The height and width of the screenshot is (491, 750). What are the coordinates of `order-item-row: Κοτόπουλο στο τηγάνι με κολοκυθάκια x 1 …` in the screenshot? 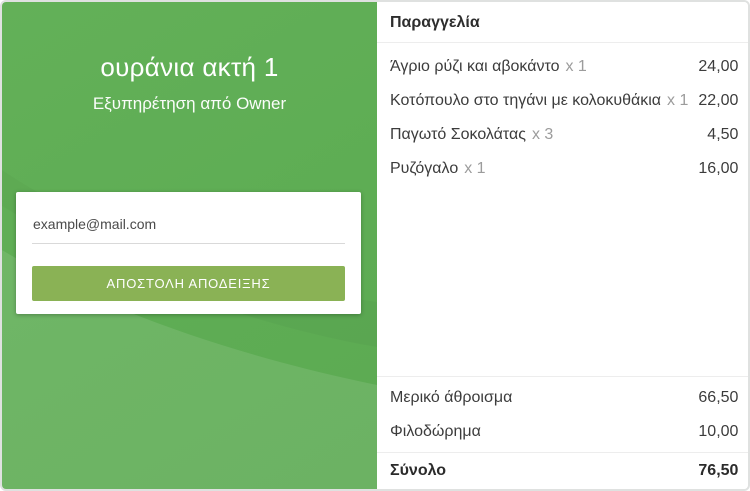 It's located at (564, 101).